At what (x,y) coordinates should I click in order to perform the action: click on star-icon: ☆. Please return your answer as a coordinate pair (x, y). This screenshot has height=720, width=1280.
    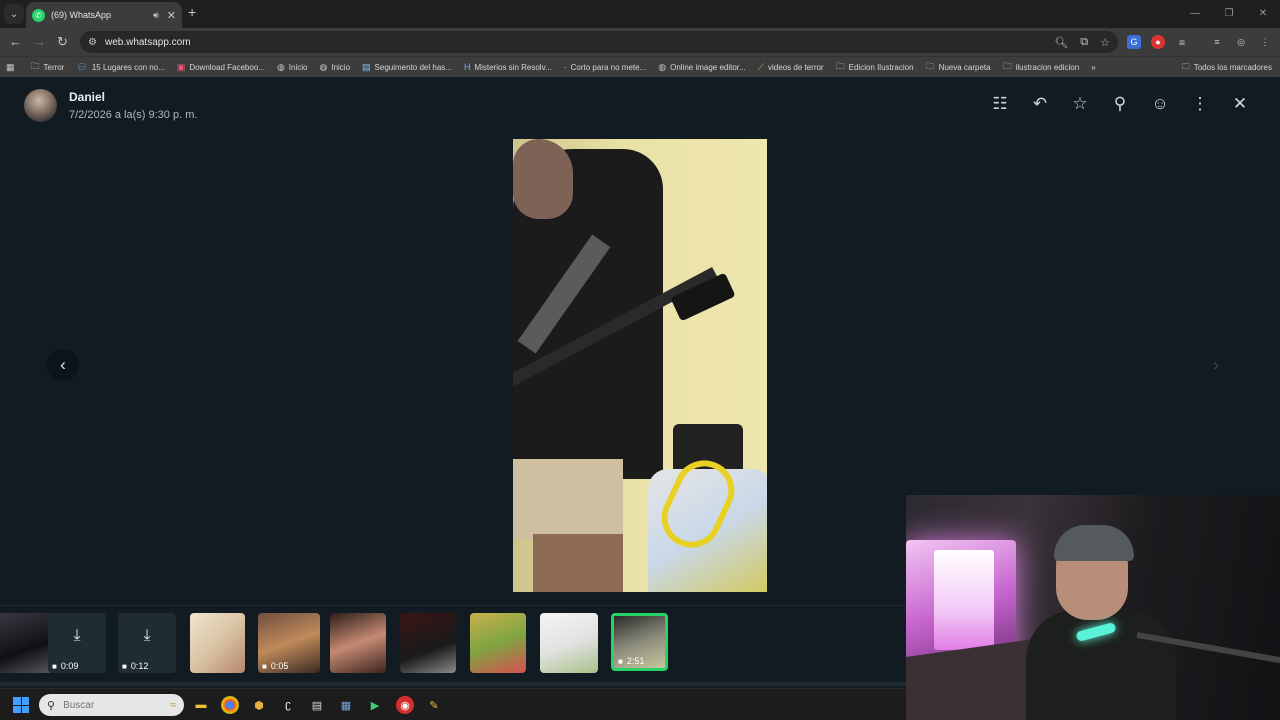
    Looking at the image, I should click on (1080, 104).